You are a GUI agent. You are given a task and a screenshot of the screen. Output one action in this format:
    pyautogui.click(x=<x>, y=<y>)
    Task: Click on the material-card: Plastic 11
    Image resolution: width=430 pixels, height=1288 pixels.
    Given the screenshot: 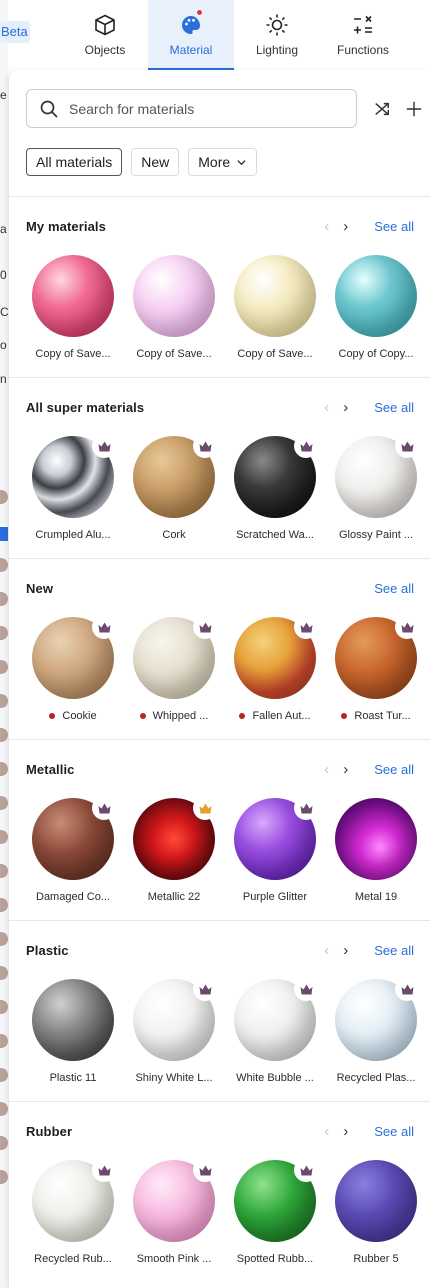 What is the action you would take?
    pyautogui.click(x=73, y=1031)
    